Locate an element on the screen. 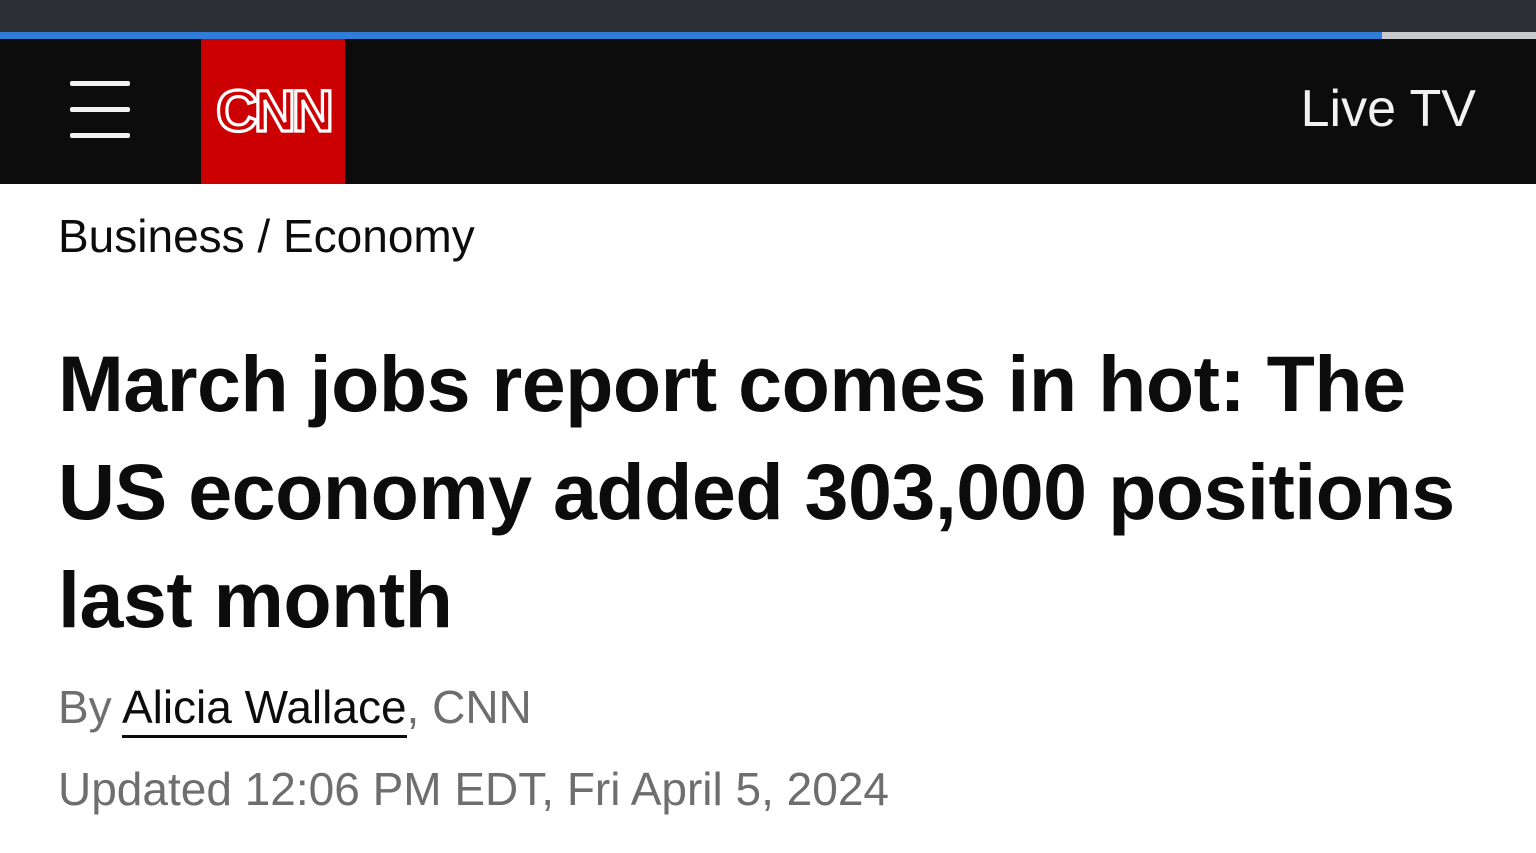  author-link: Alicia Wallace is located at coordinates (264, 709).